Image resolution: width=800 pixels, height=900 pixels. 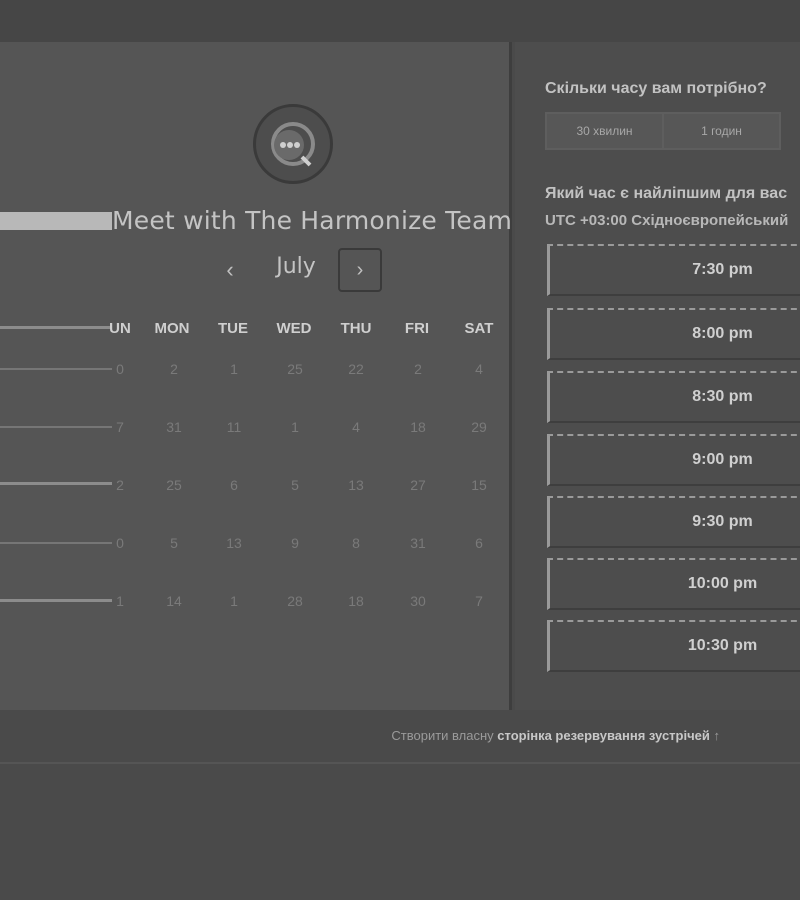 What do you see at coordinates (417, 328) in the screenshot?
I see `weekday-fri: FRI` at bounding box center [417, 328].